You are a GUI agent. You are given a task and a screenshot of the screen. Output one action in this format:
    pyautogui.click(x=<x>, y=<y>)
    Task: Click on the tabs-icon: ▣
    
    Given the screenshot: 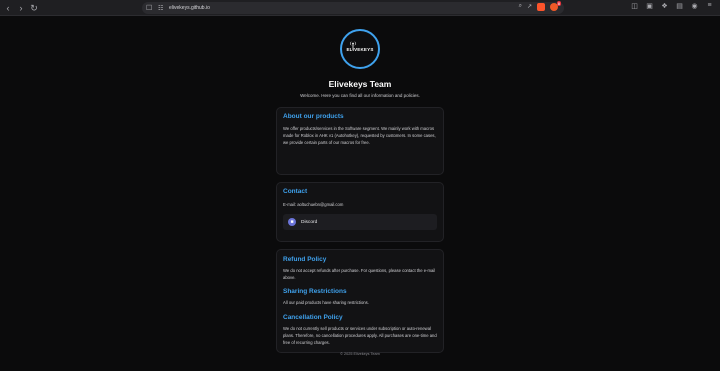 What is the action you would take?
    pyautogui.click(x=649, y=6)
    